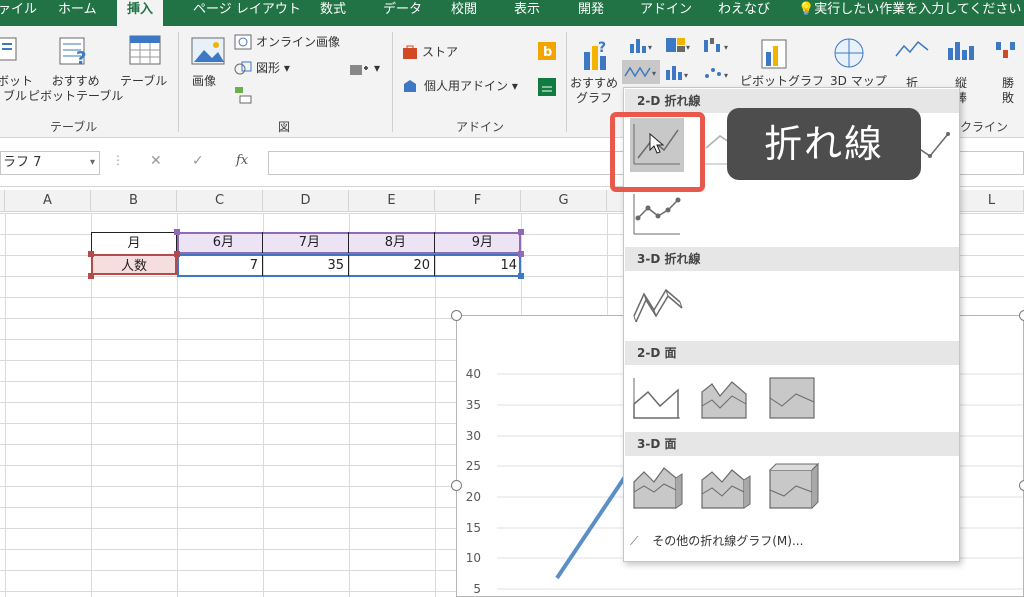  What do you see at coordinates (725, 399) in the screenshot?
I see `stacked-area-chart-thumb` at bounding box center [725, 399].